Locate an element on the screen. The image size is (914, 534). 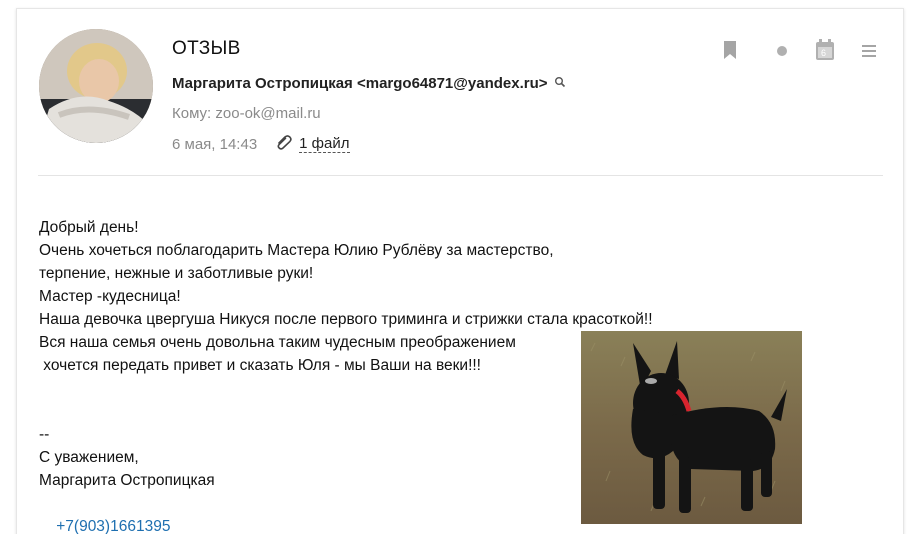
header-divider is located at coordinates (460, 175).